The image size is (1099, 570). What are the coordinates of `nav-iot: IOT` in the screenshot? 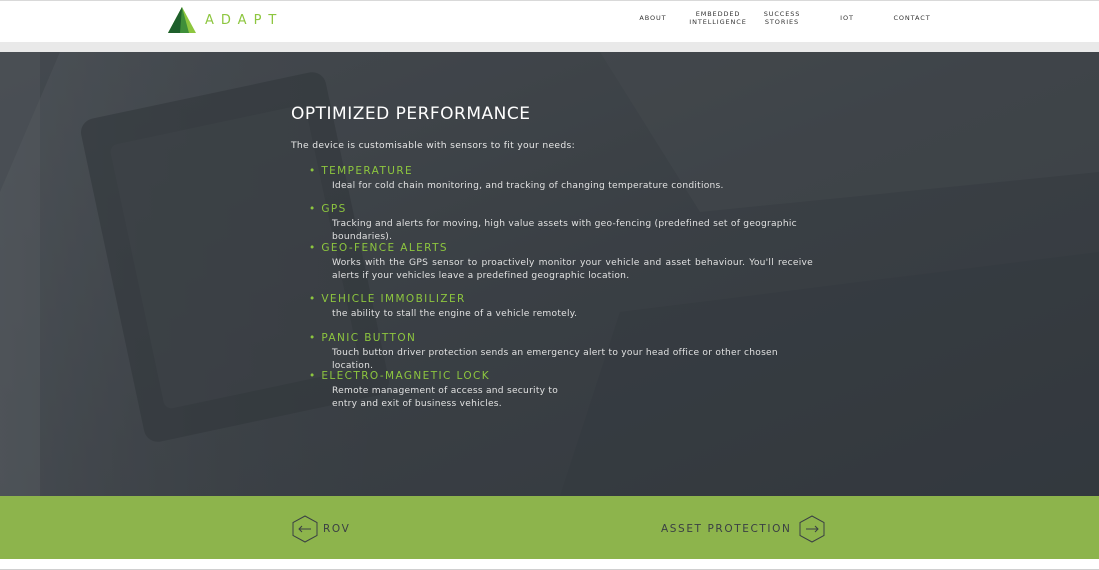 It's located at (847, 18).